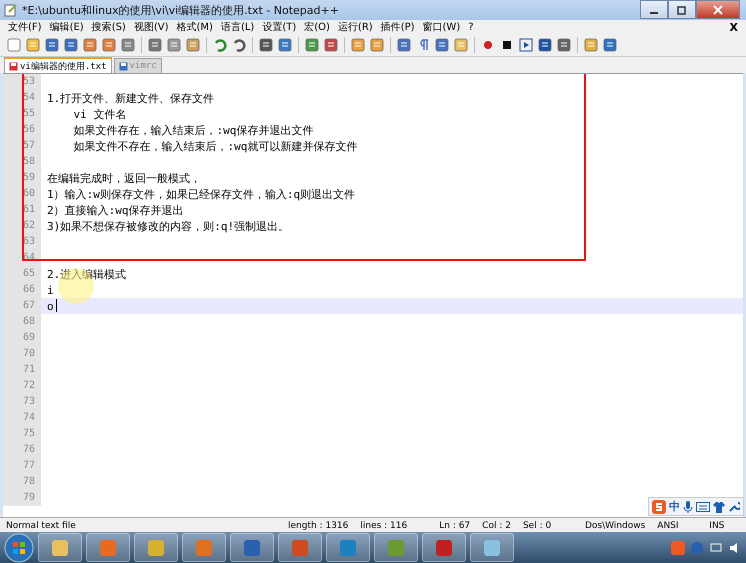 The width and height of the screenshot is (746, 563). Describe the element at coordinates (22, 498) in the screenshot. I see `line-number: 79` at that location.